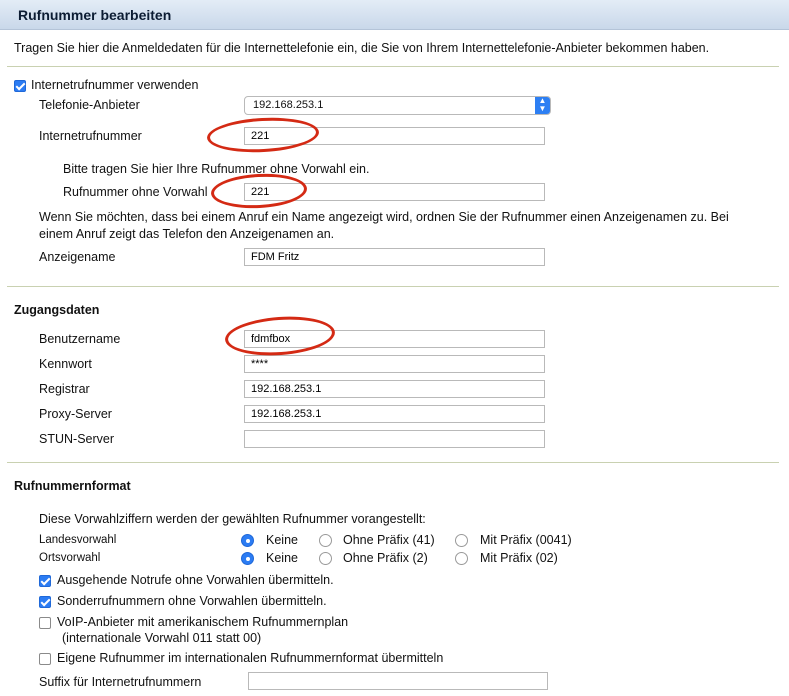  What do you see at coordinates (394, 364) in the screenshot?
I see `password-input` at bounding box center [394, 364].